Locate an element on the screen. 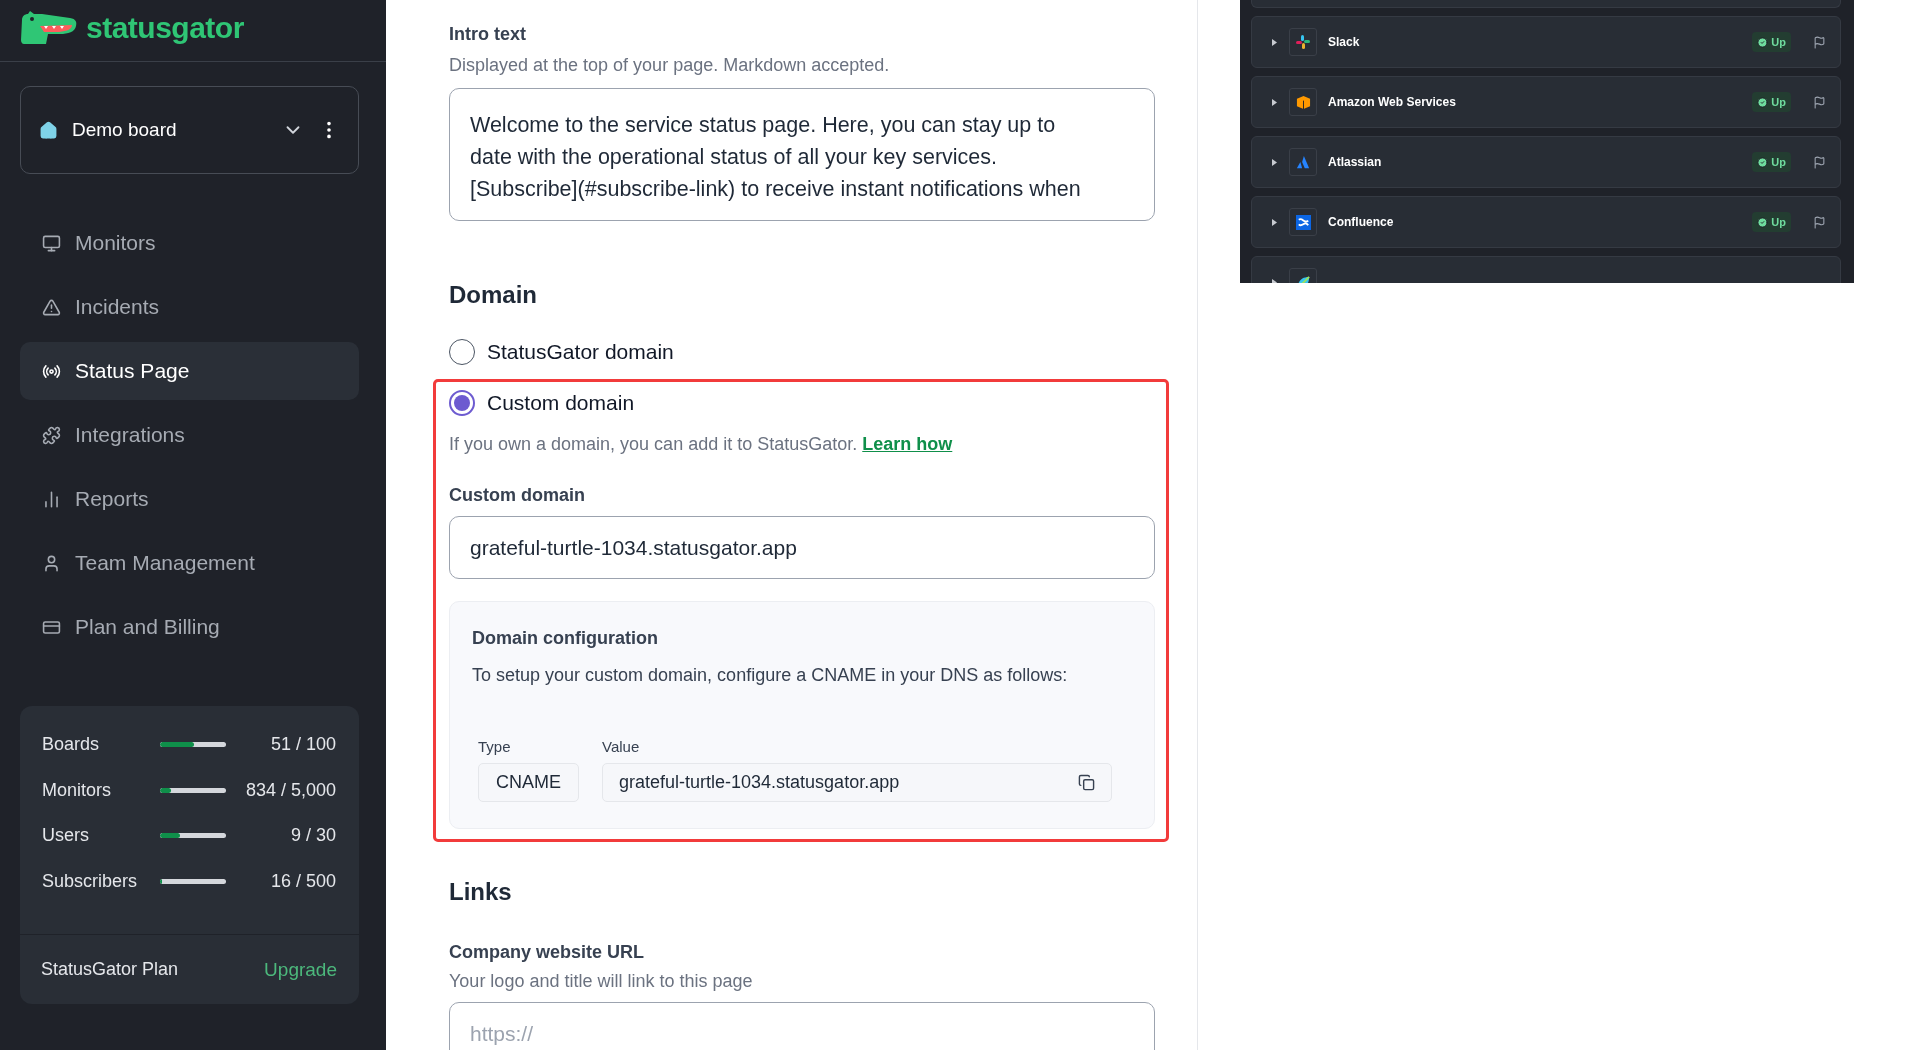 This screenshot has width=1920, height=1050. record-type: CNAME is located at coordinates (528, 782).